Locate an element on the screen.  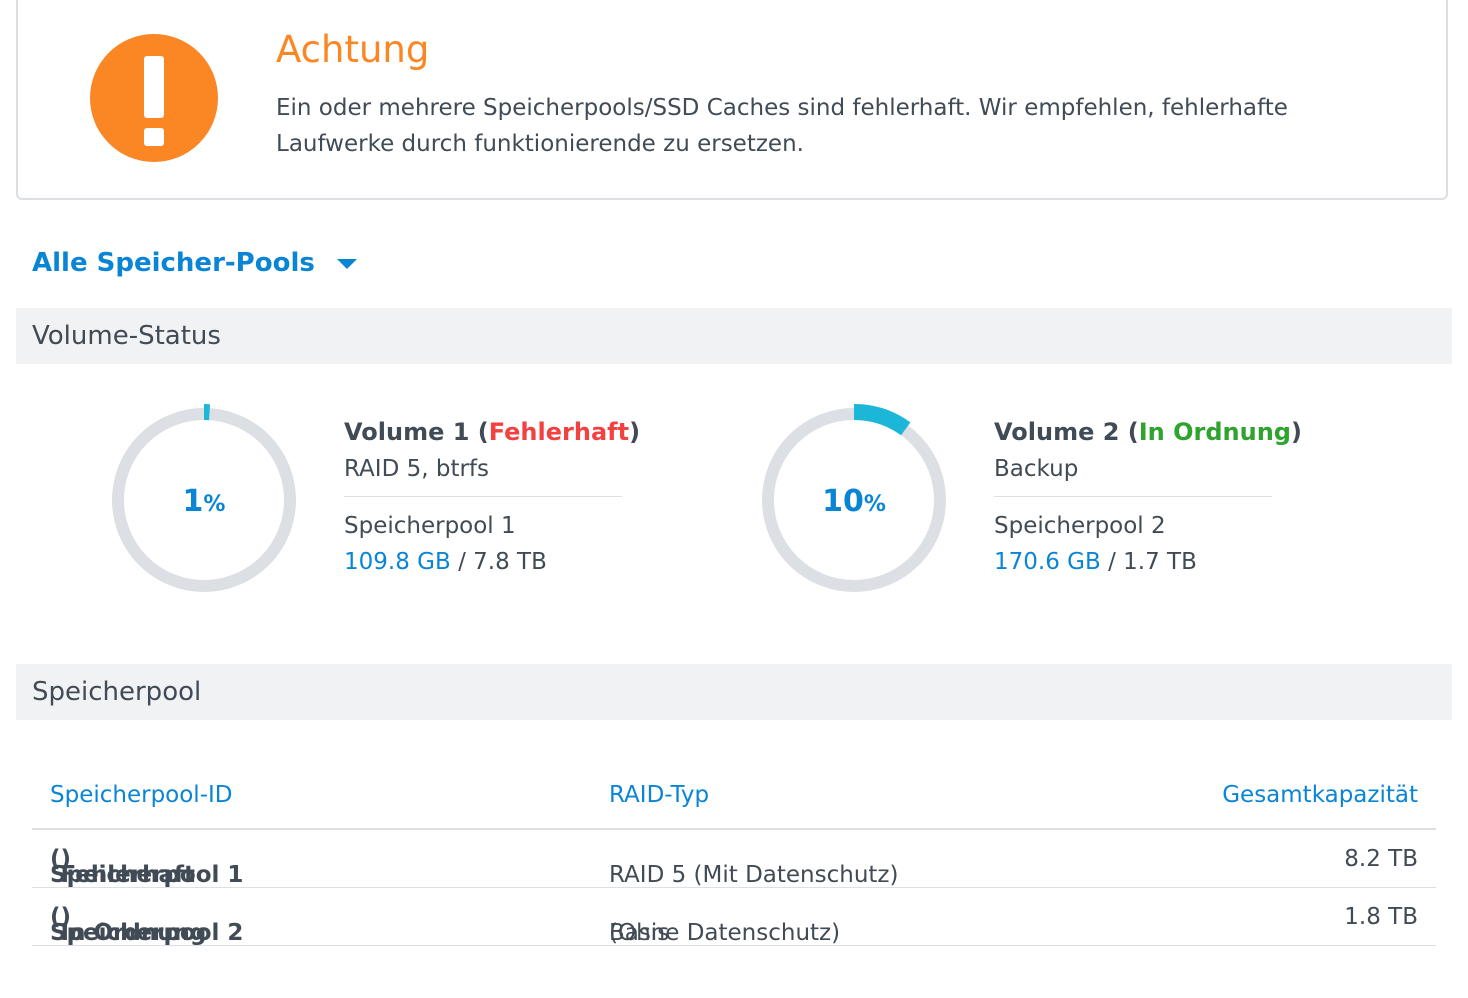
volume-subtitle-2: Backup is located at coordinates (1036, 469).